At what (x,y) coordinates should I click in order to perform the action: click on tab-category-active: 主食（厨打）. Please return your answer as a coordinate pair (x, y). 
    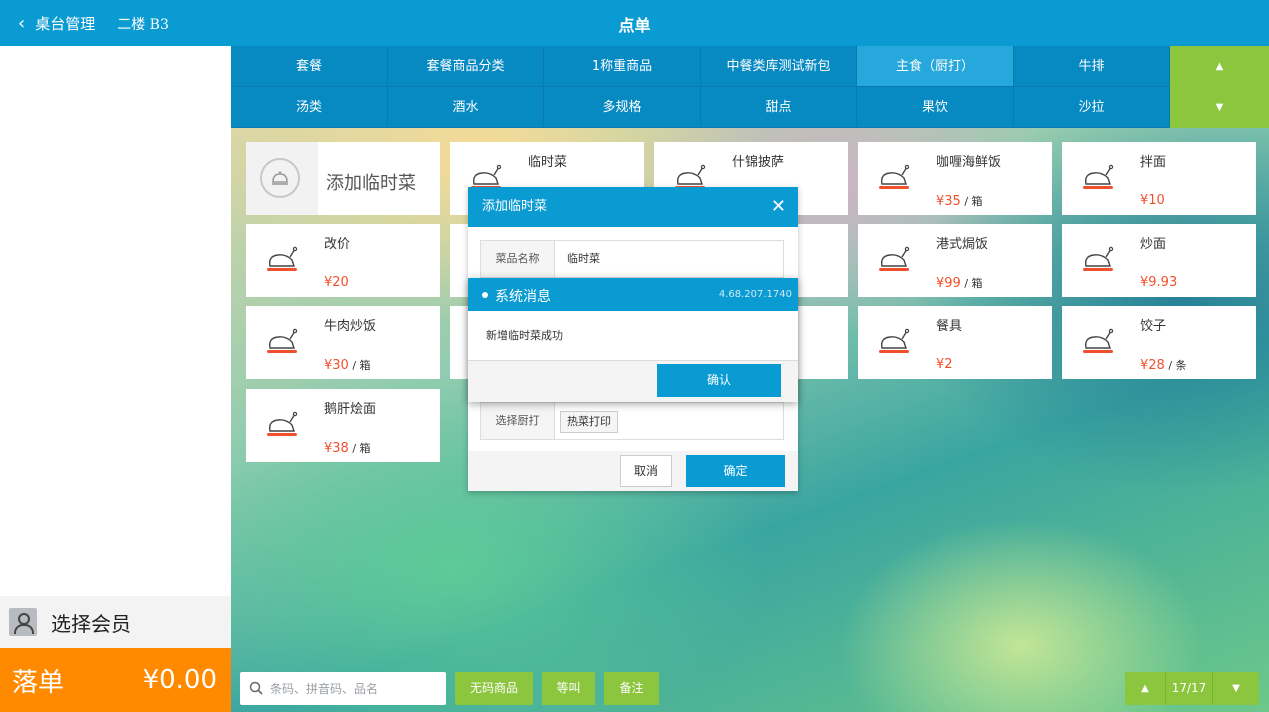
    Looking at the image, I should click on (935, 66).